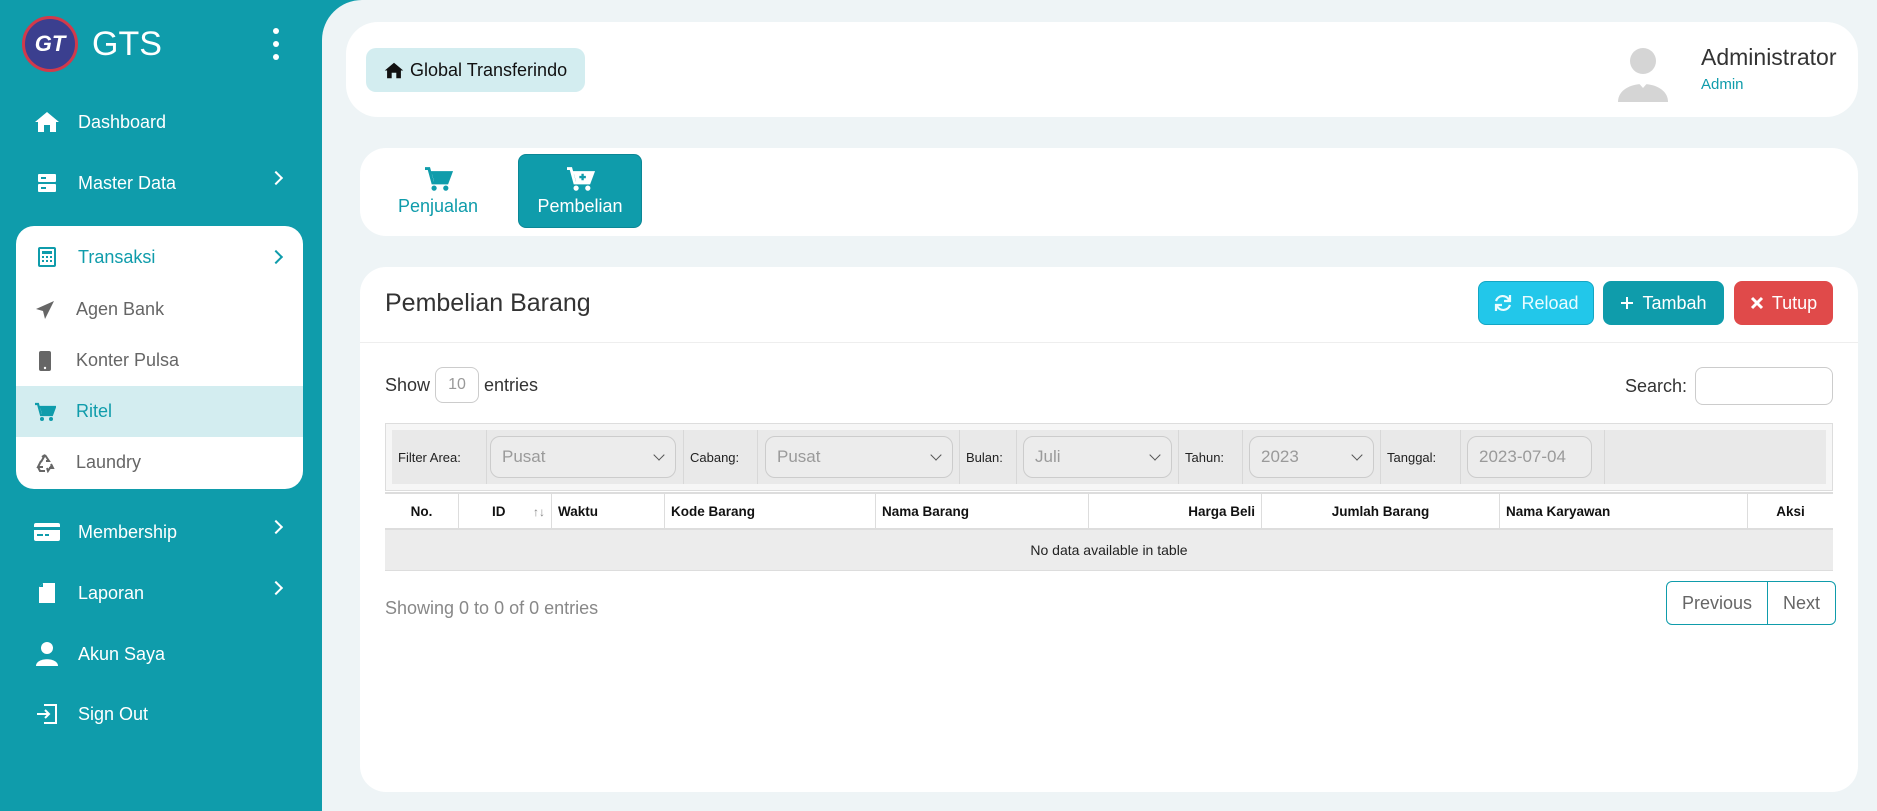 The width and height of the screenshot is (1877, 811). I want to click on filter-bulan-cell: Juli, so click(1098, 457).